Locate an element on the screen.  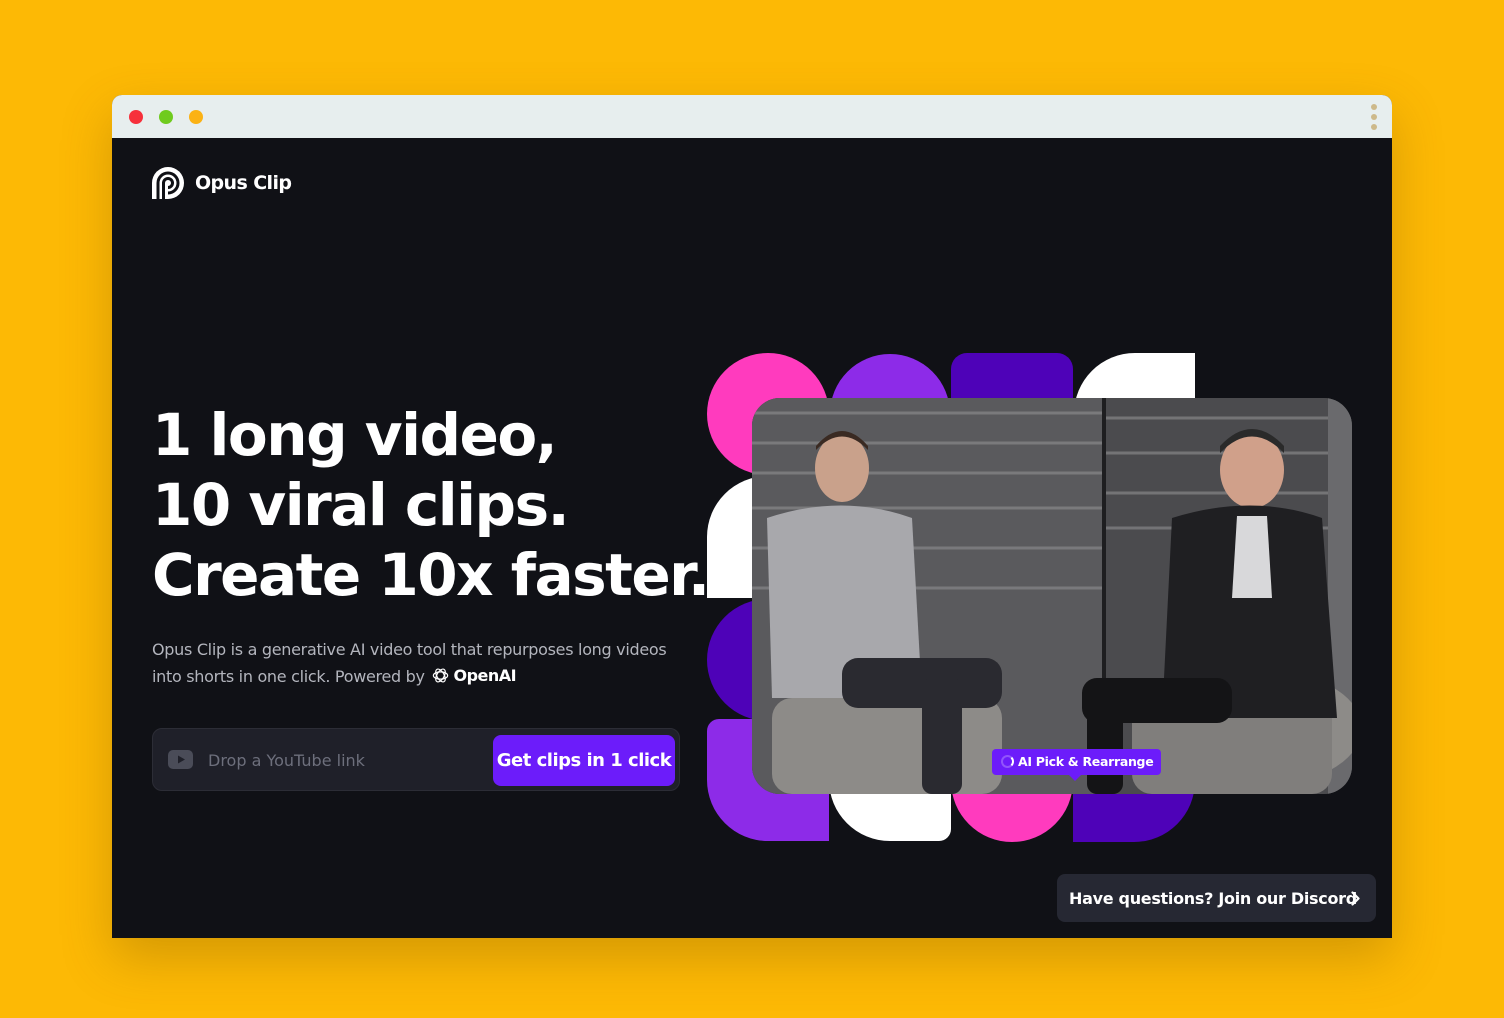
brand-name: Opus Clip is located at coordinates (243, 183).